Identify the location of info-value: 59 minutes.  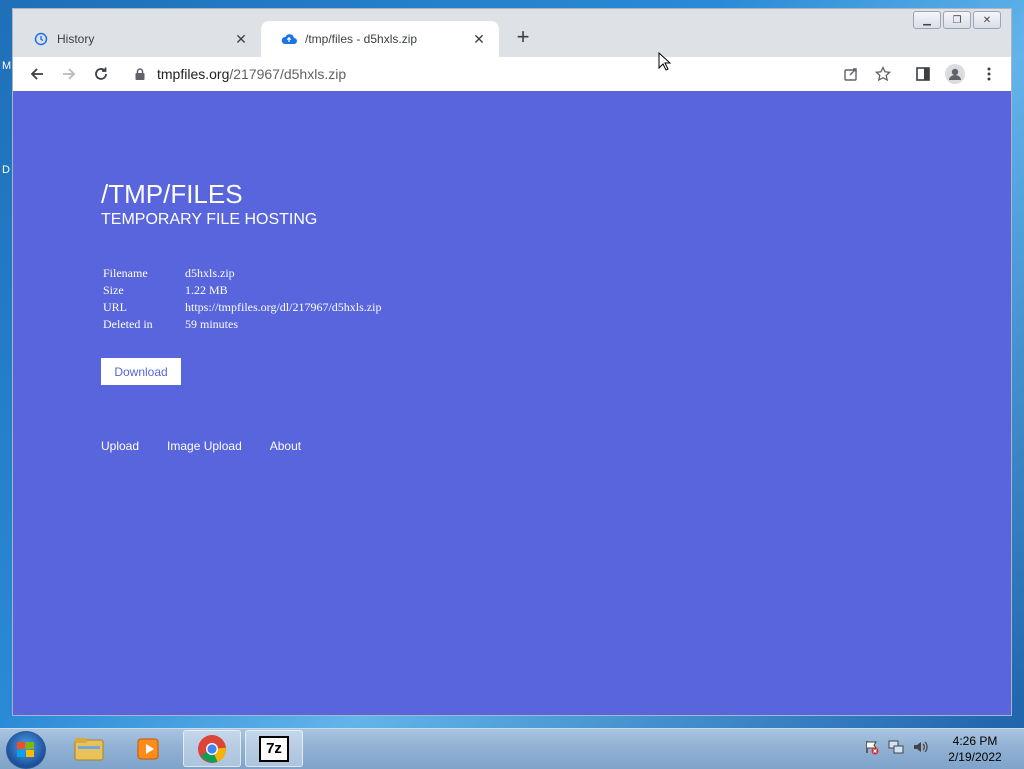
(211, 324).